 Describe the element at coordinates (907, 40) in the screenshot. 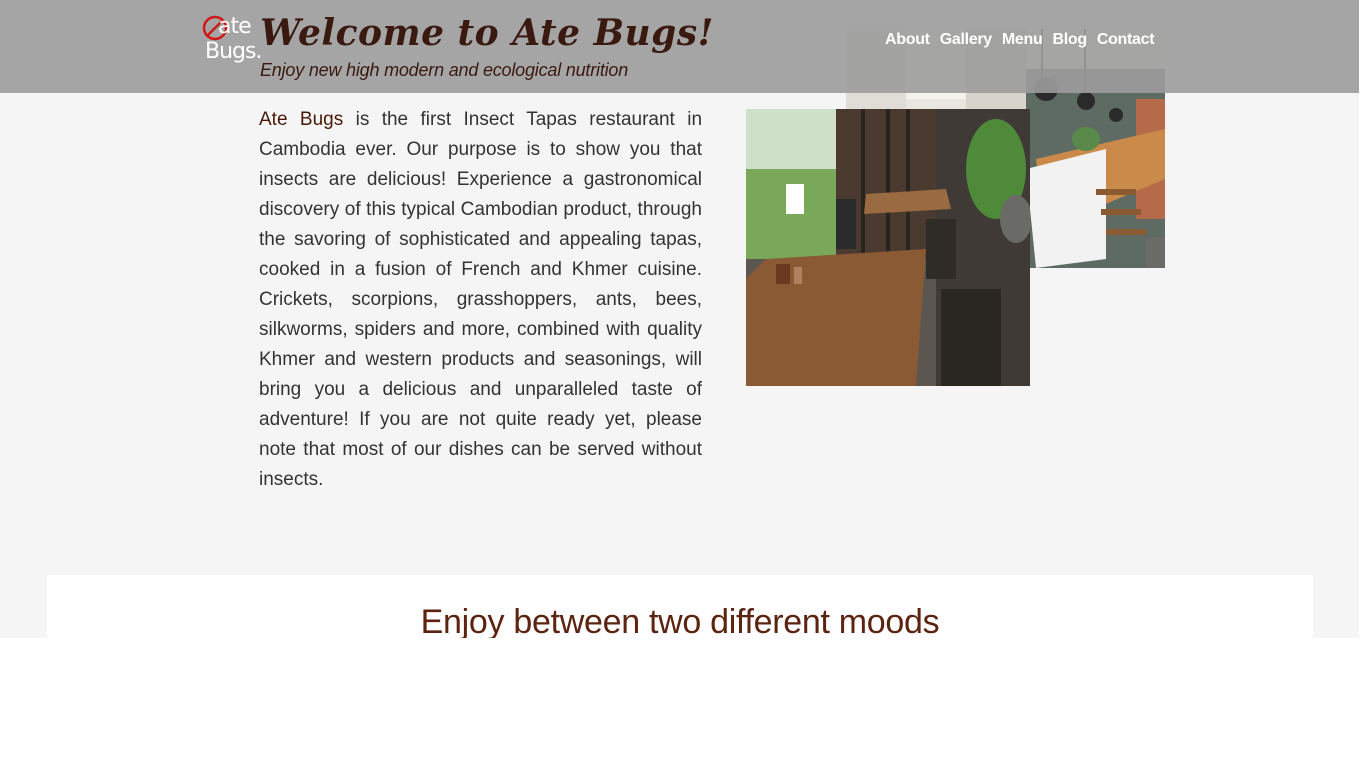

I see `nav-about: About` at that location.